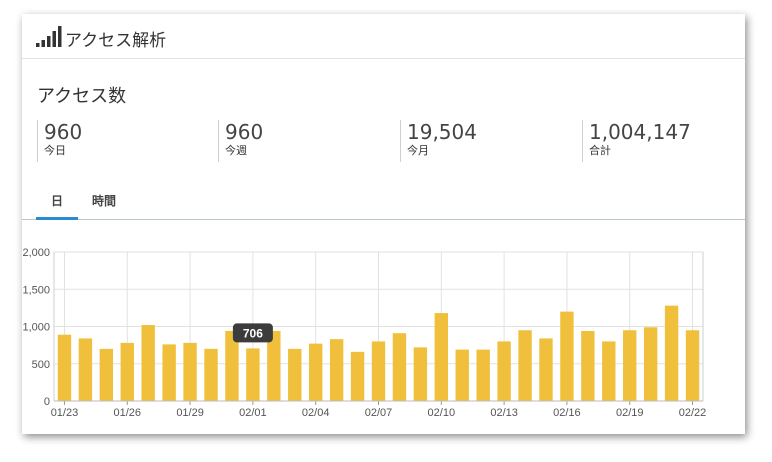 This screenshot has height=462, width=772. What do you see at coordinates (36, 290) in the screenshot?
I see `y-tick-label: 1,500` at bounding box center [36, 290].